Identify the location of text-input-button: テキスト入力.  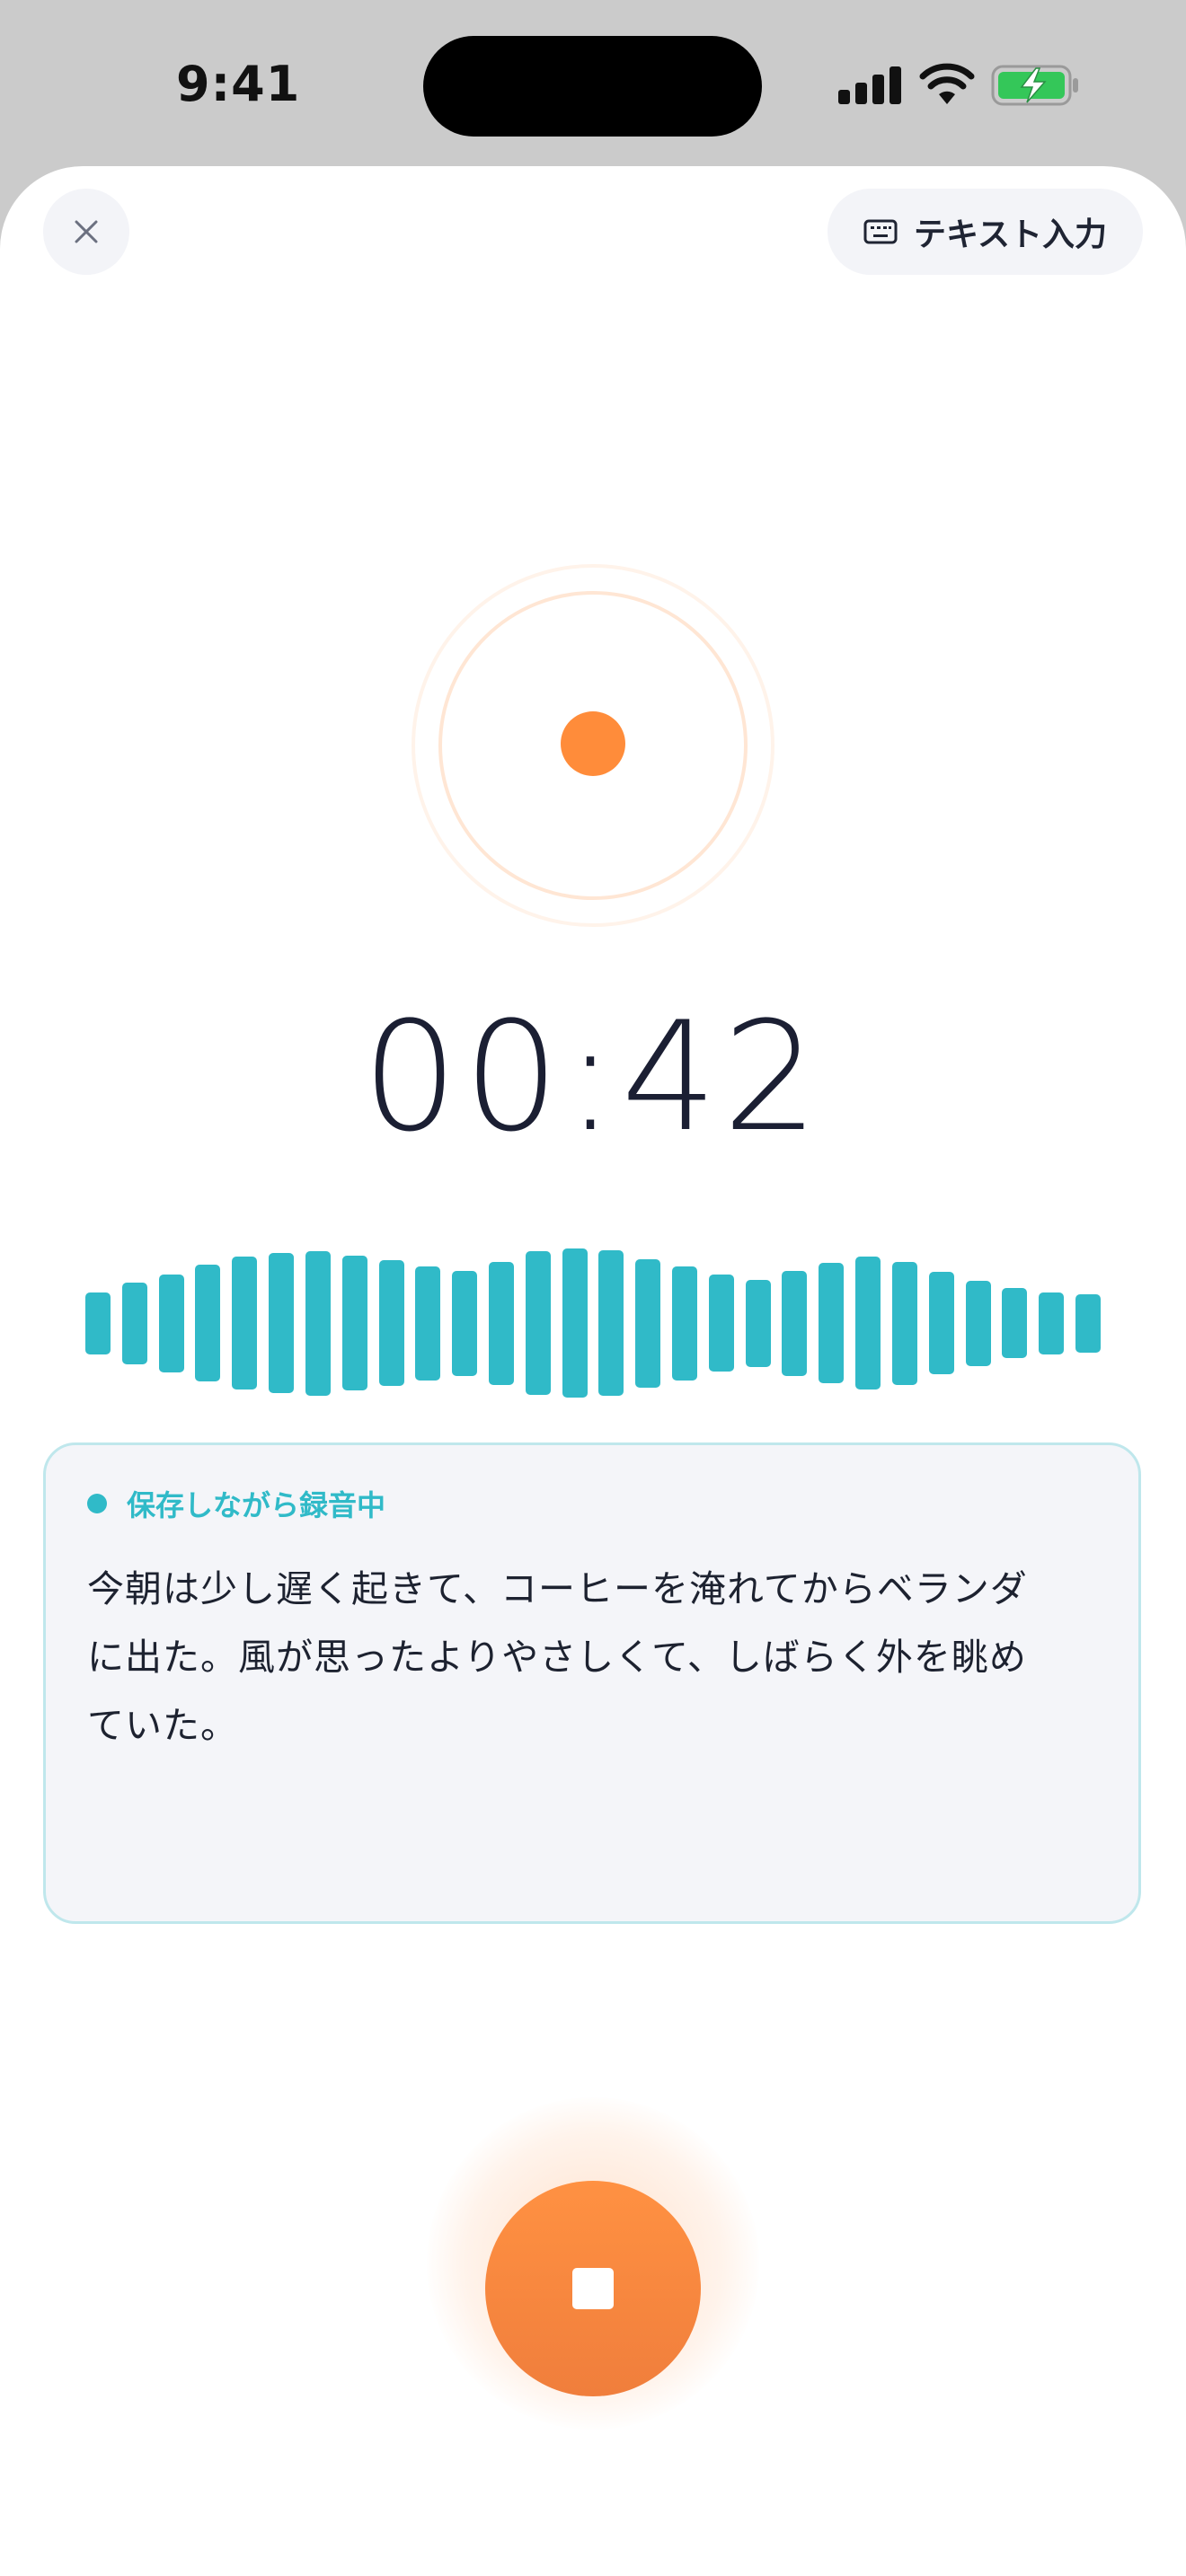
(985, 232).